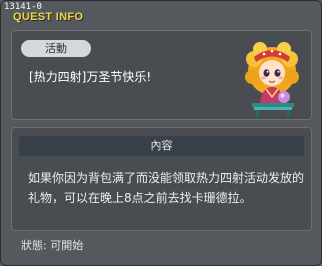 The image size is (322, 266). What do you see at coordinates (90, 77) in the screenshot?
I see `quest-name: [热力四射]万圣节快乐!` at bounding box center [90, 77].